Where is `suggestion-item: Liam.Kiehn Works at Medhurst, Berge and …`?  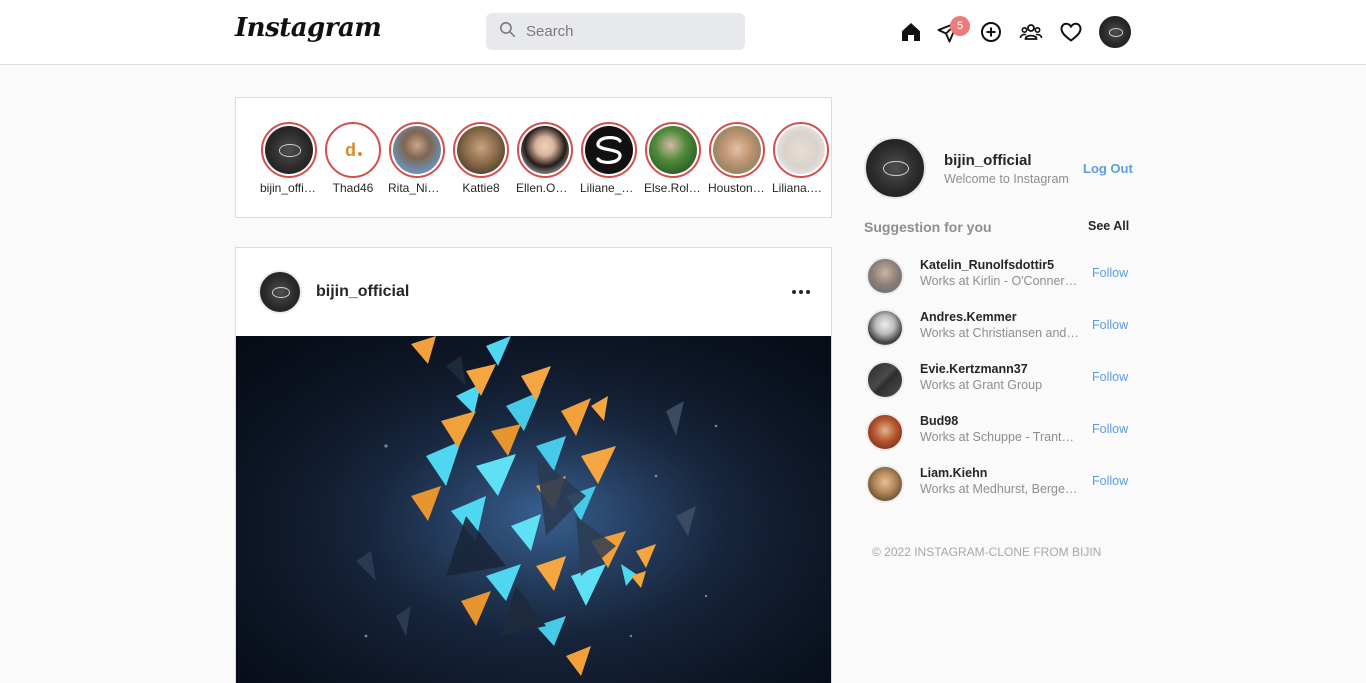
suggestion-item: Liam.Kiehn Works at Medhurst, Berge and … is located at coordinates (999, 484).